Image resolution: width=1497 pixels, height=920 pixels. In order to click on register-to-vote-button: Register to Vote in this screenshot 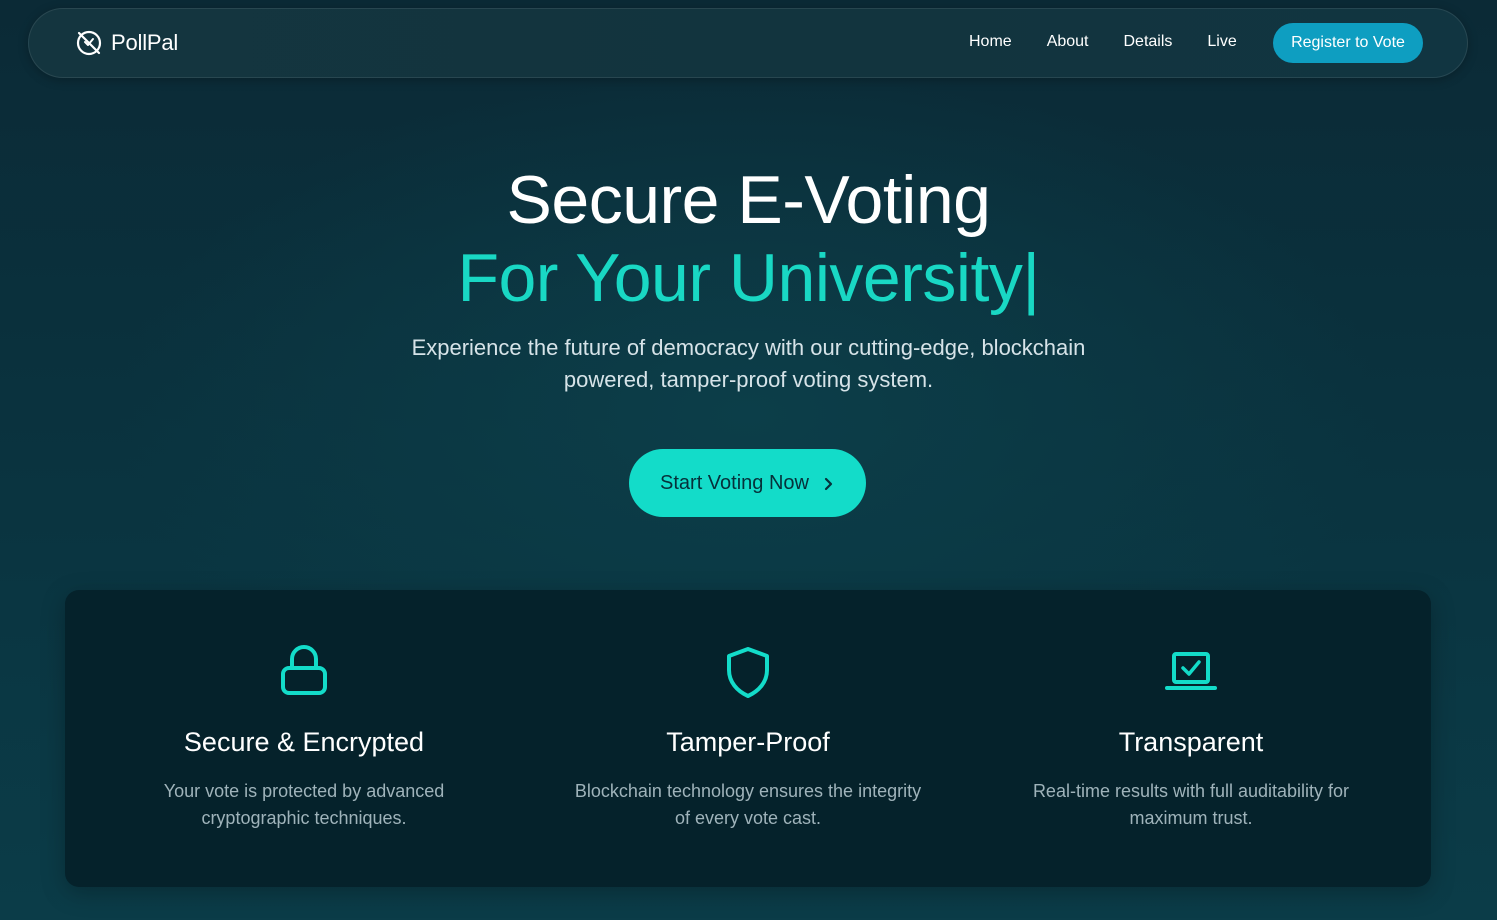, I will do `click(1348, 43)`.